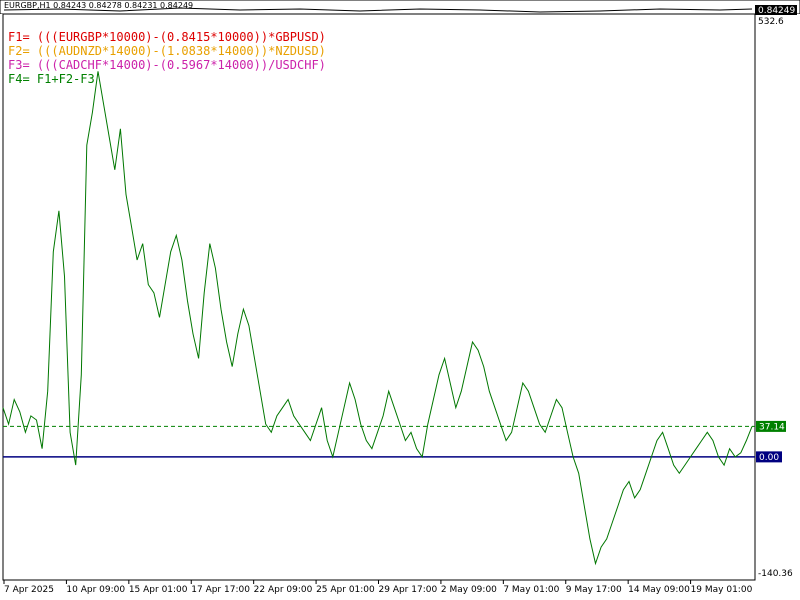 The height and width of the screenshot is (600, 800). I want to click on zero-value-label: 0.00, so click(769, 458).